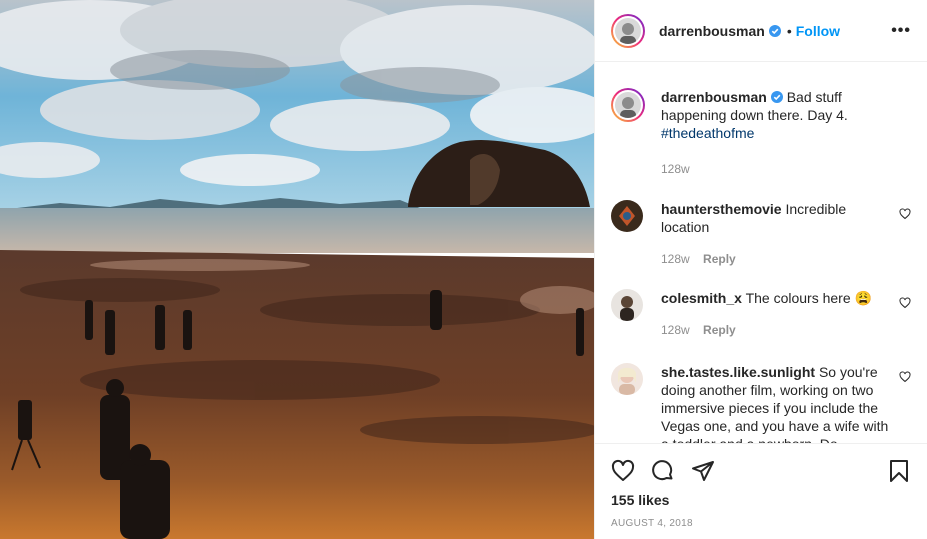 Image resolution: width=927 pixels, height=539 pixels. What do you see at coordinates (818, 31) in the screenshot?
I see `follow-button: Follow` at bounding box center [818, 31].